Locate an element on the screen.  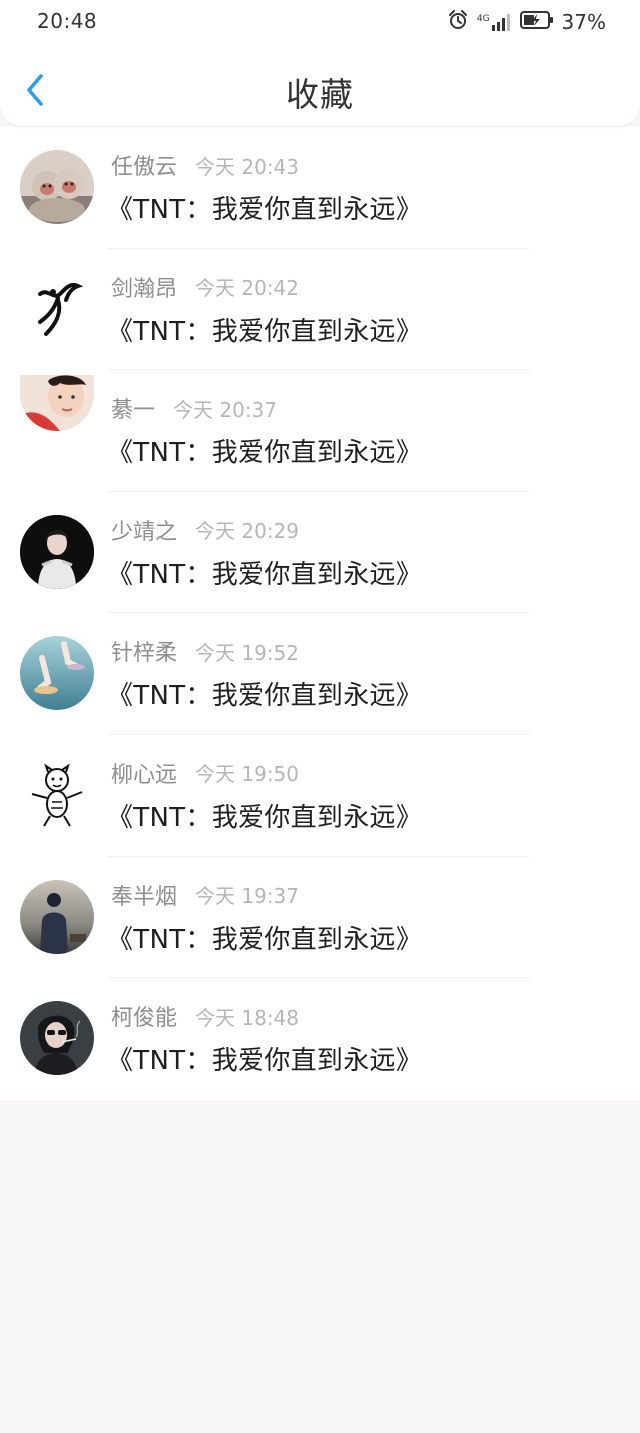
timestamp: 今天 20:37 is located at coordinates (225, 409).